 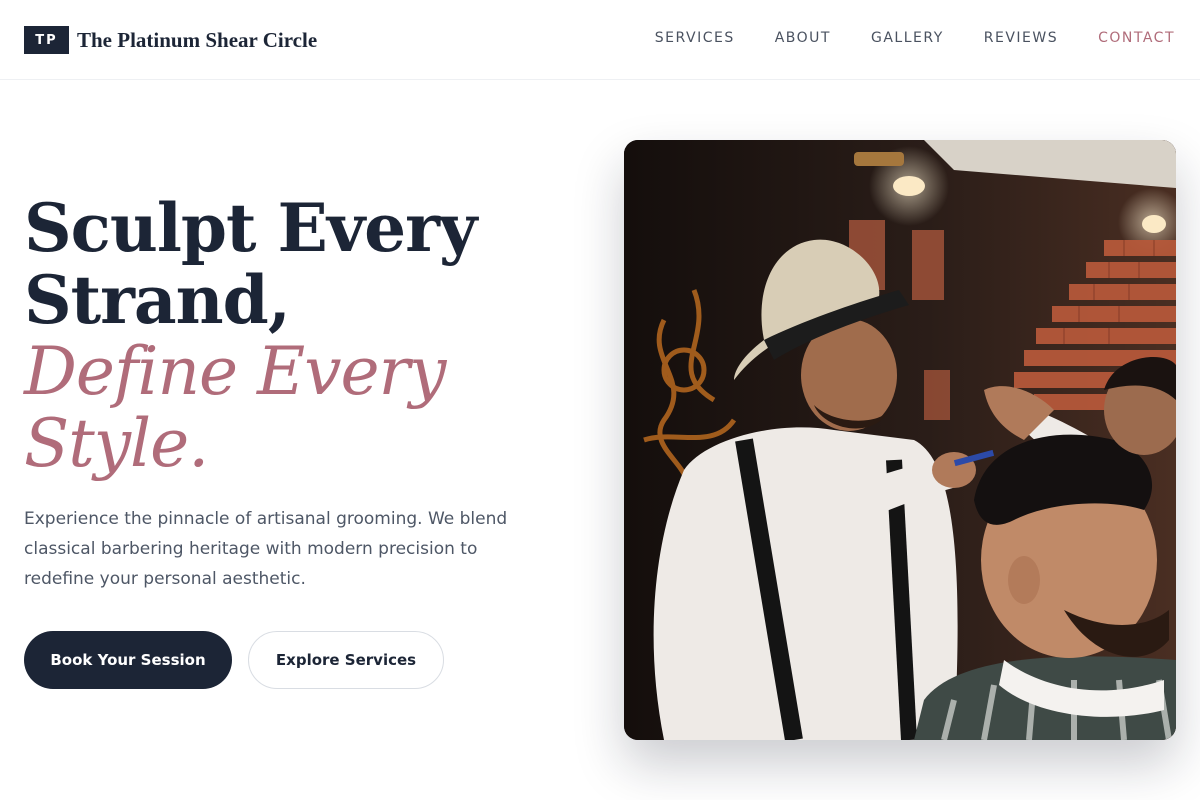 I want to click on headline-line-2: Strand,, so click(x=157, y=300).